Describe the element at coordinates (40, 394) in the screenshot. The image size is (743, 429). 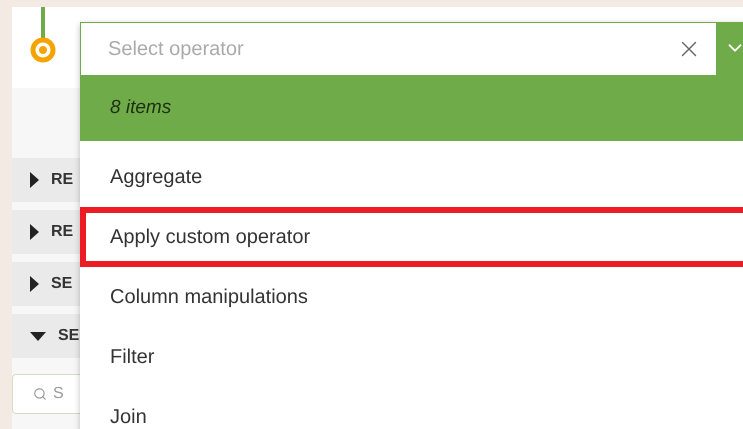
I see `search-icon` at that location.